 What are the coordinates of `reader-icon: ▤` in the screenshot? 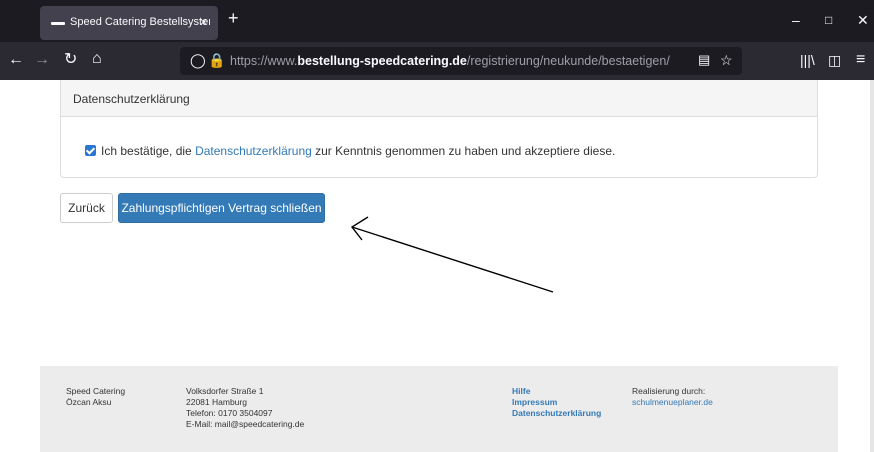 It's located at (704, 60).